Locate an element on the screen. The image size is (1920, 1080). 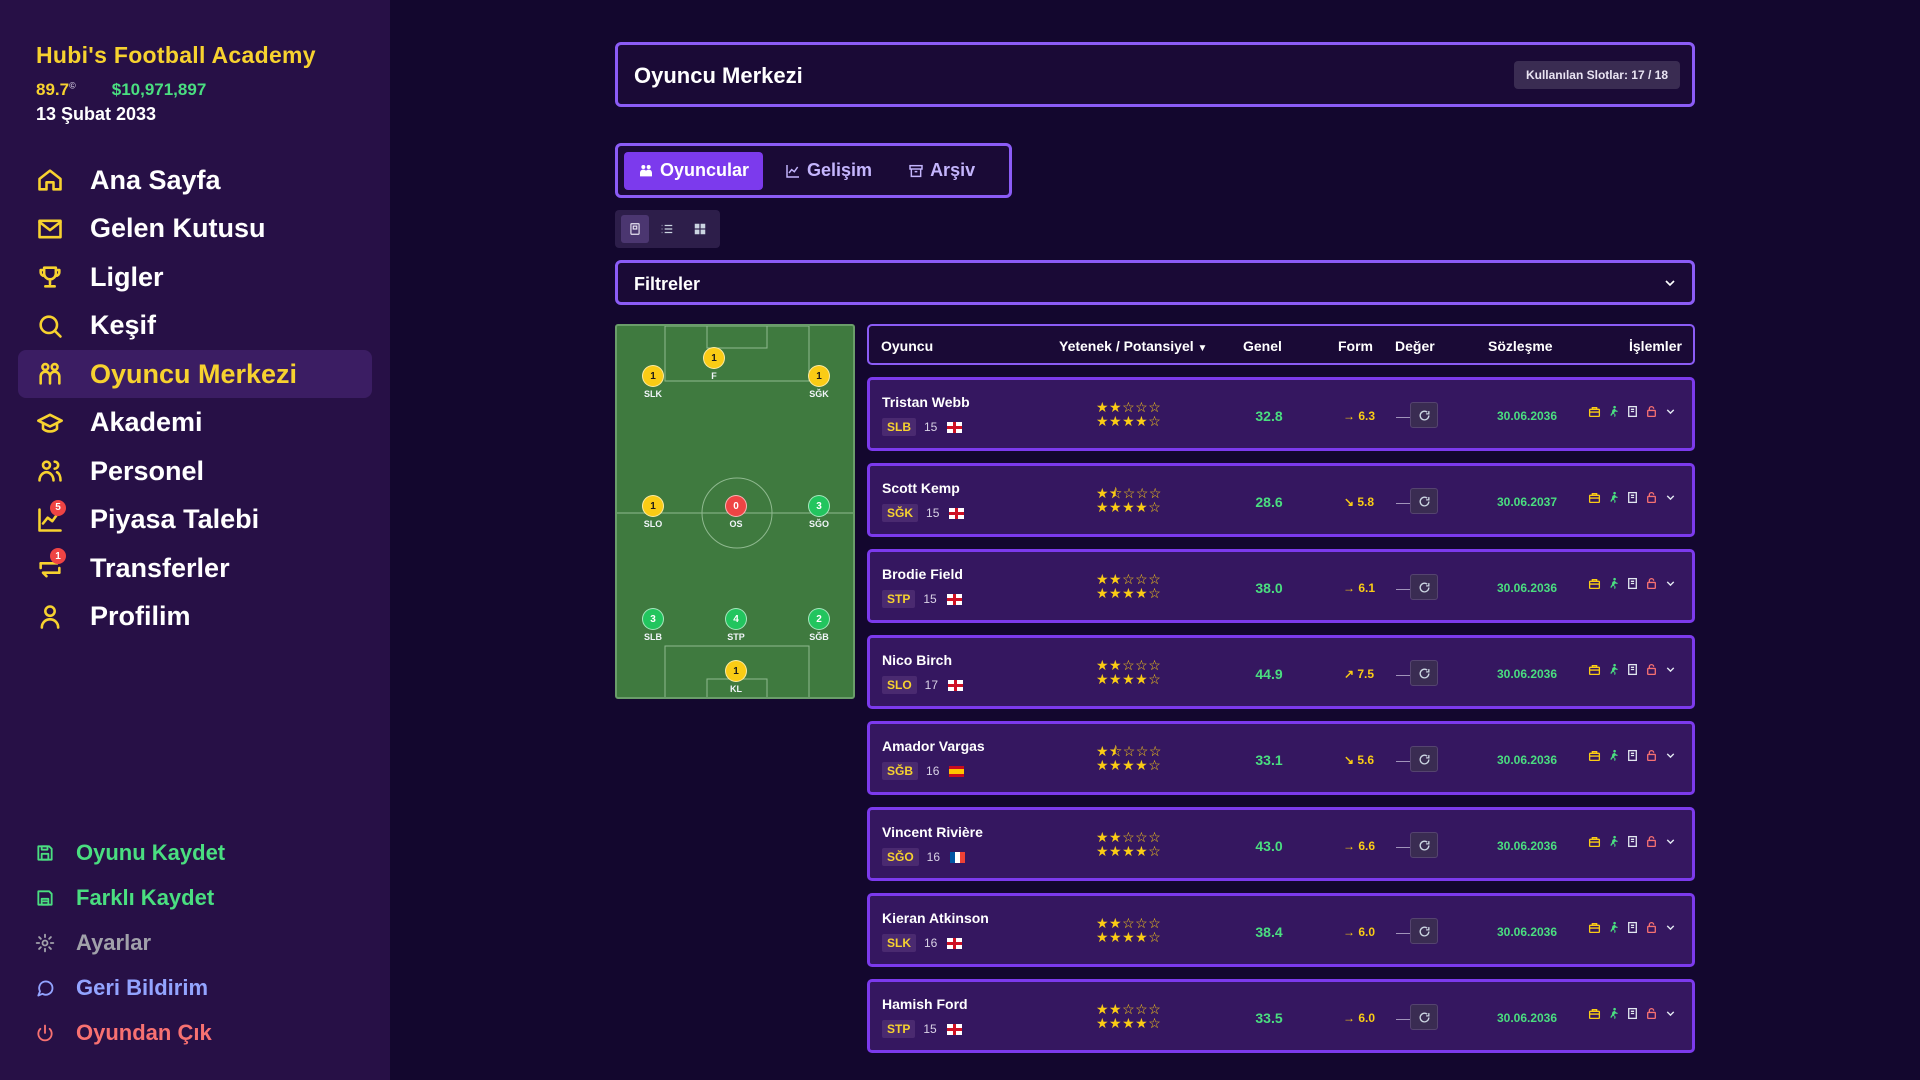
tab-archive: Arşiv is located at coordinates (941, 171).